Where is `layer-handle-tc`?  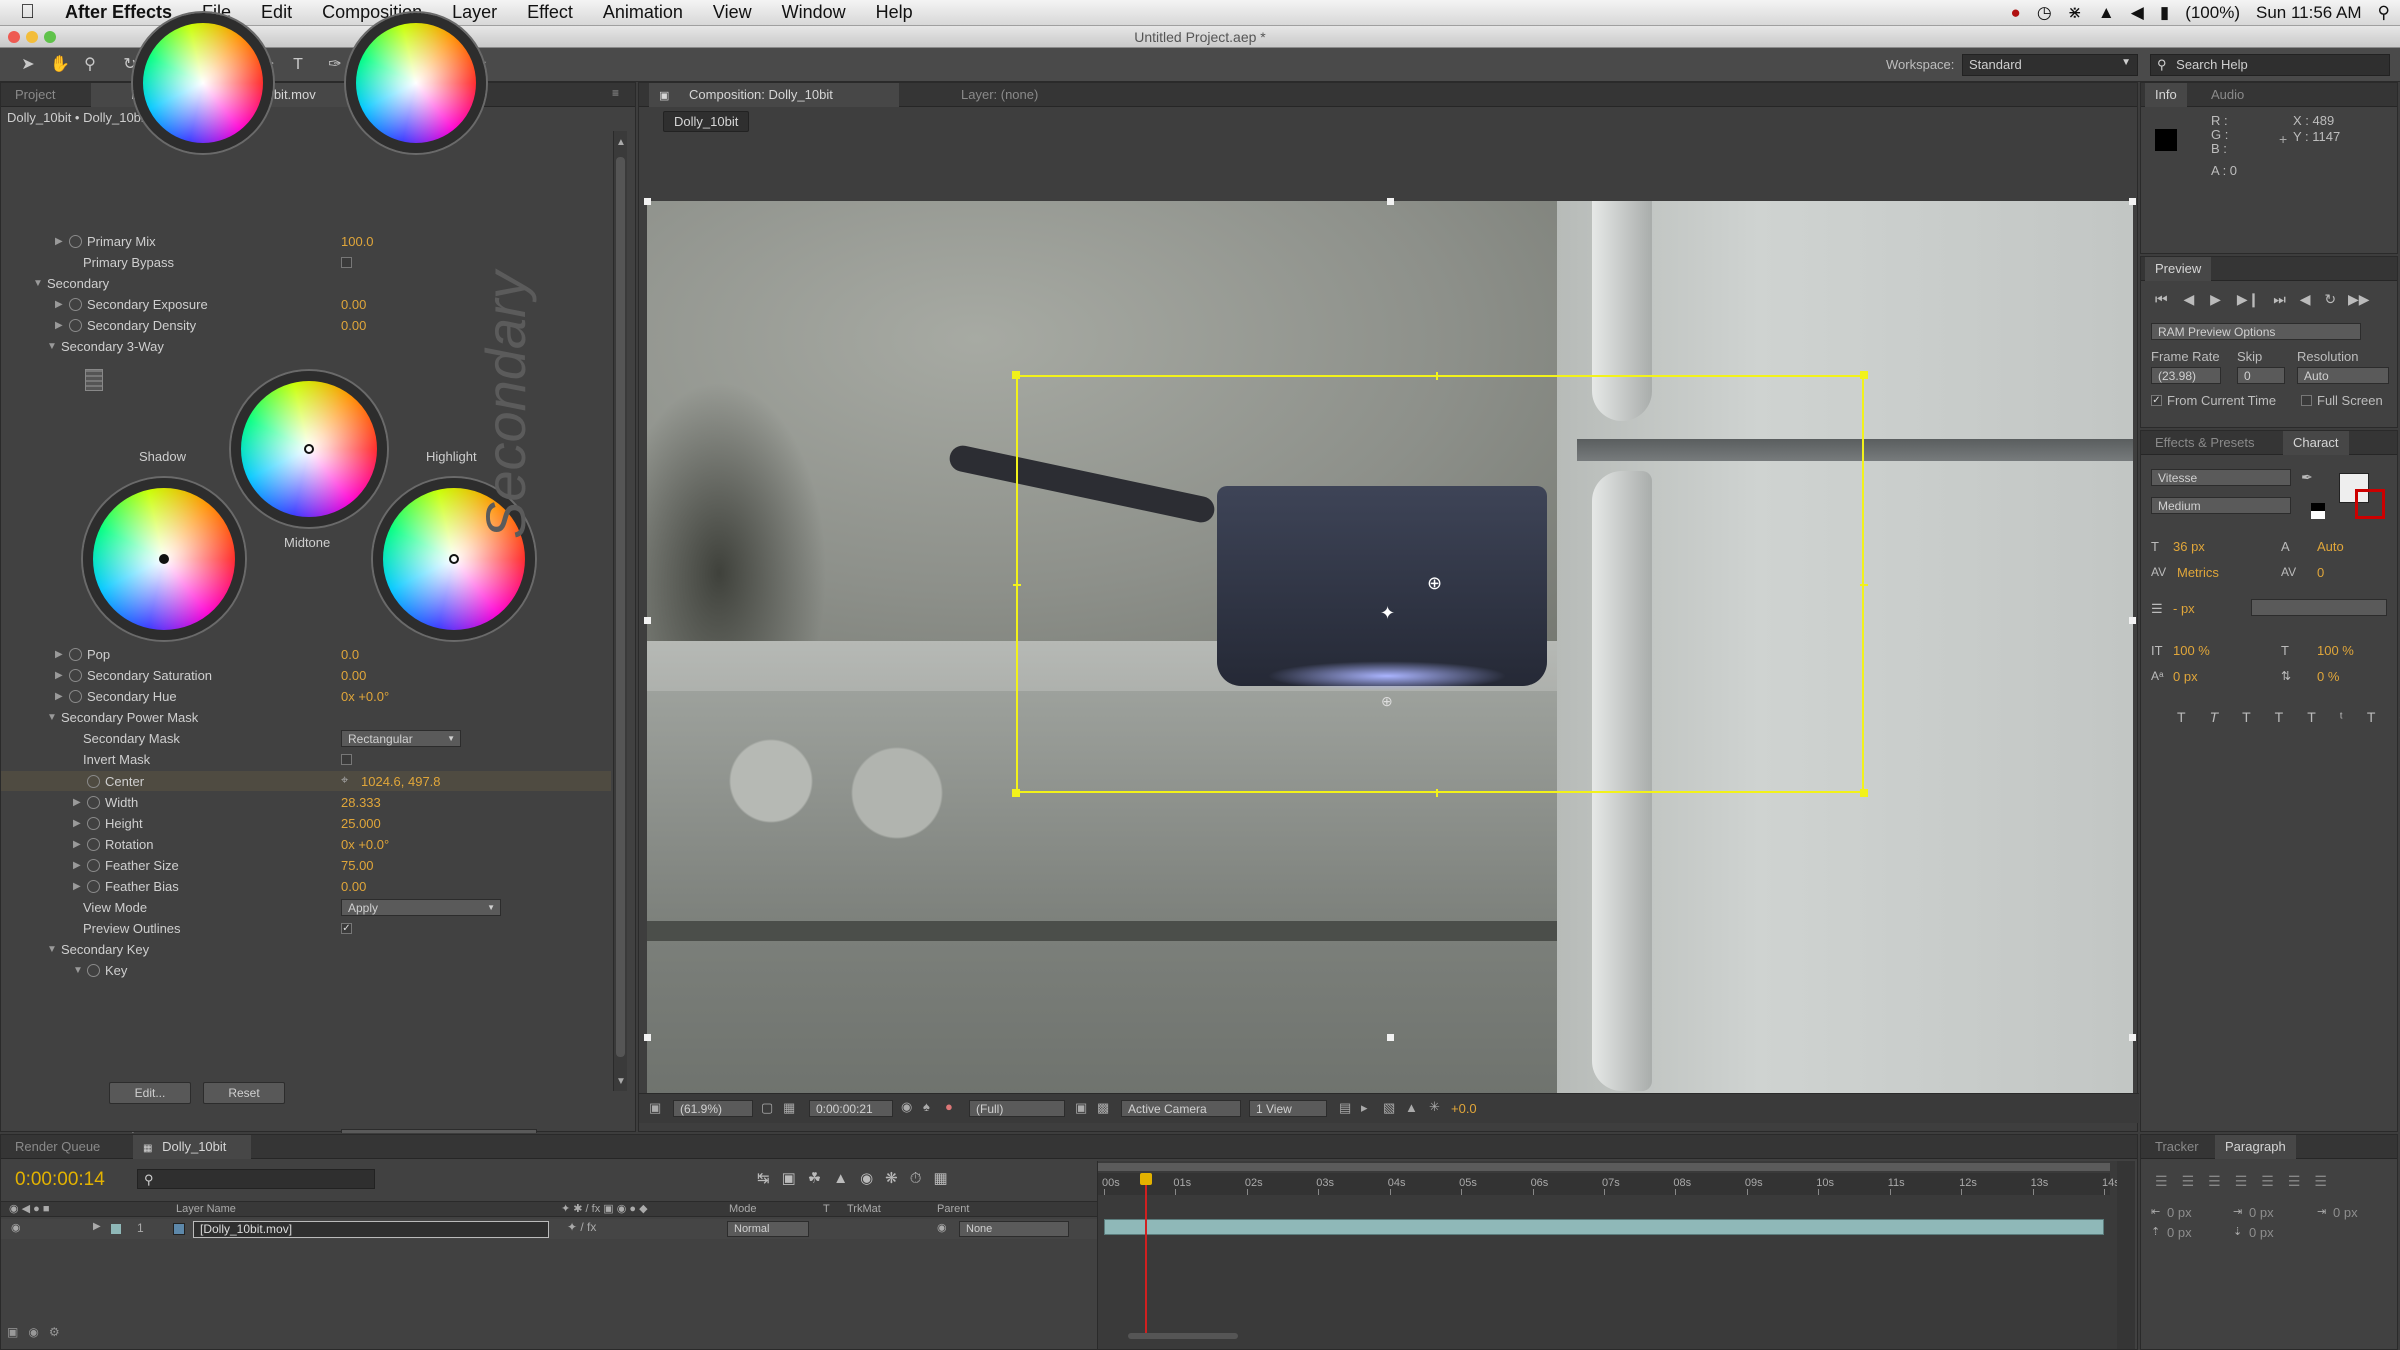
layer-handle-tc is located at coordinates (1390, 201).